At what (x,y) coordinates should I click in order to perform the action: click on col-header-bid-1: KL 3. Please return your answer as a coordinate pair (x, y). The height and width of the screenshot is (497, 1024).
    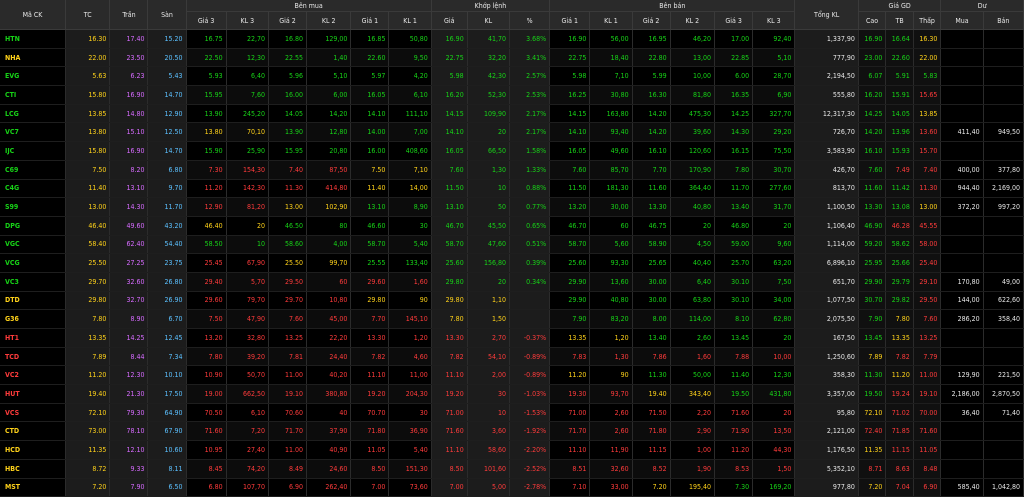
    Looking at the image, I should click on (247, 20).